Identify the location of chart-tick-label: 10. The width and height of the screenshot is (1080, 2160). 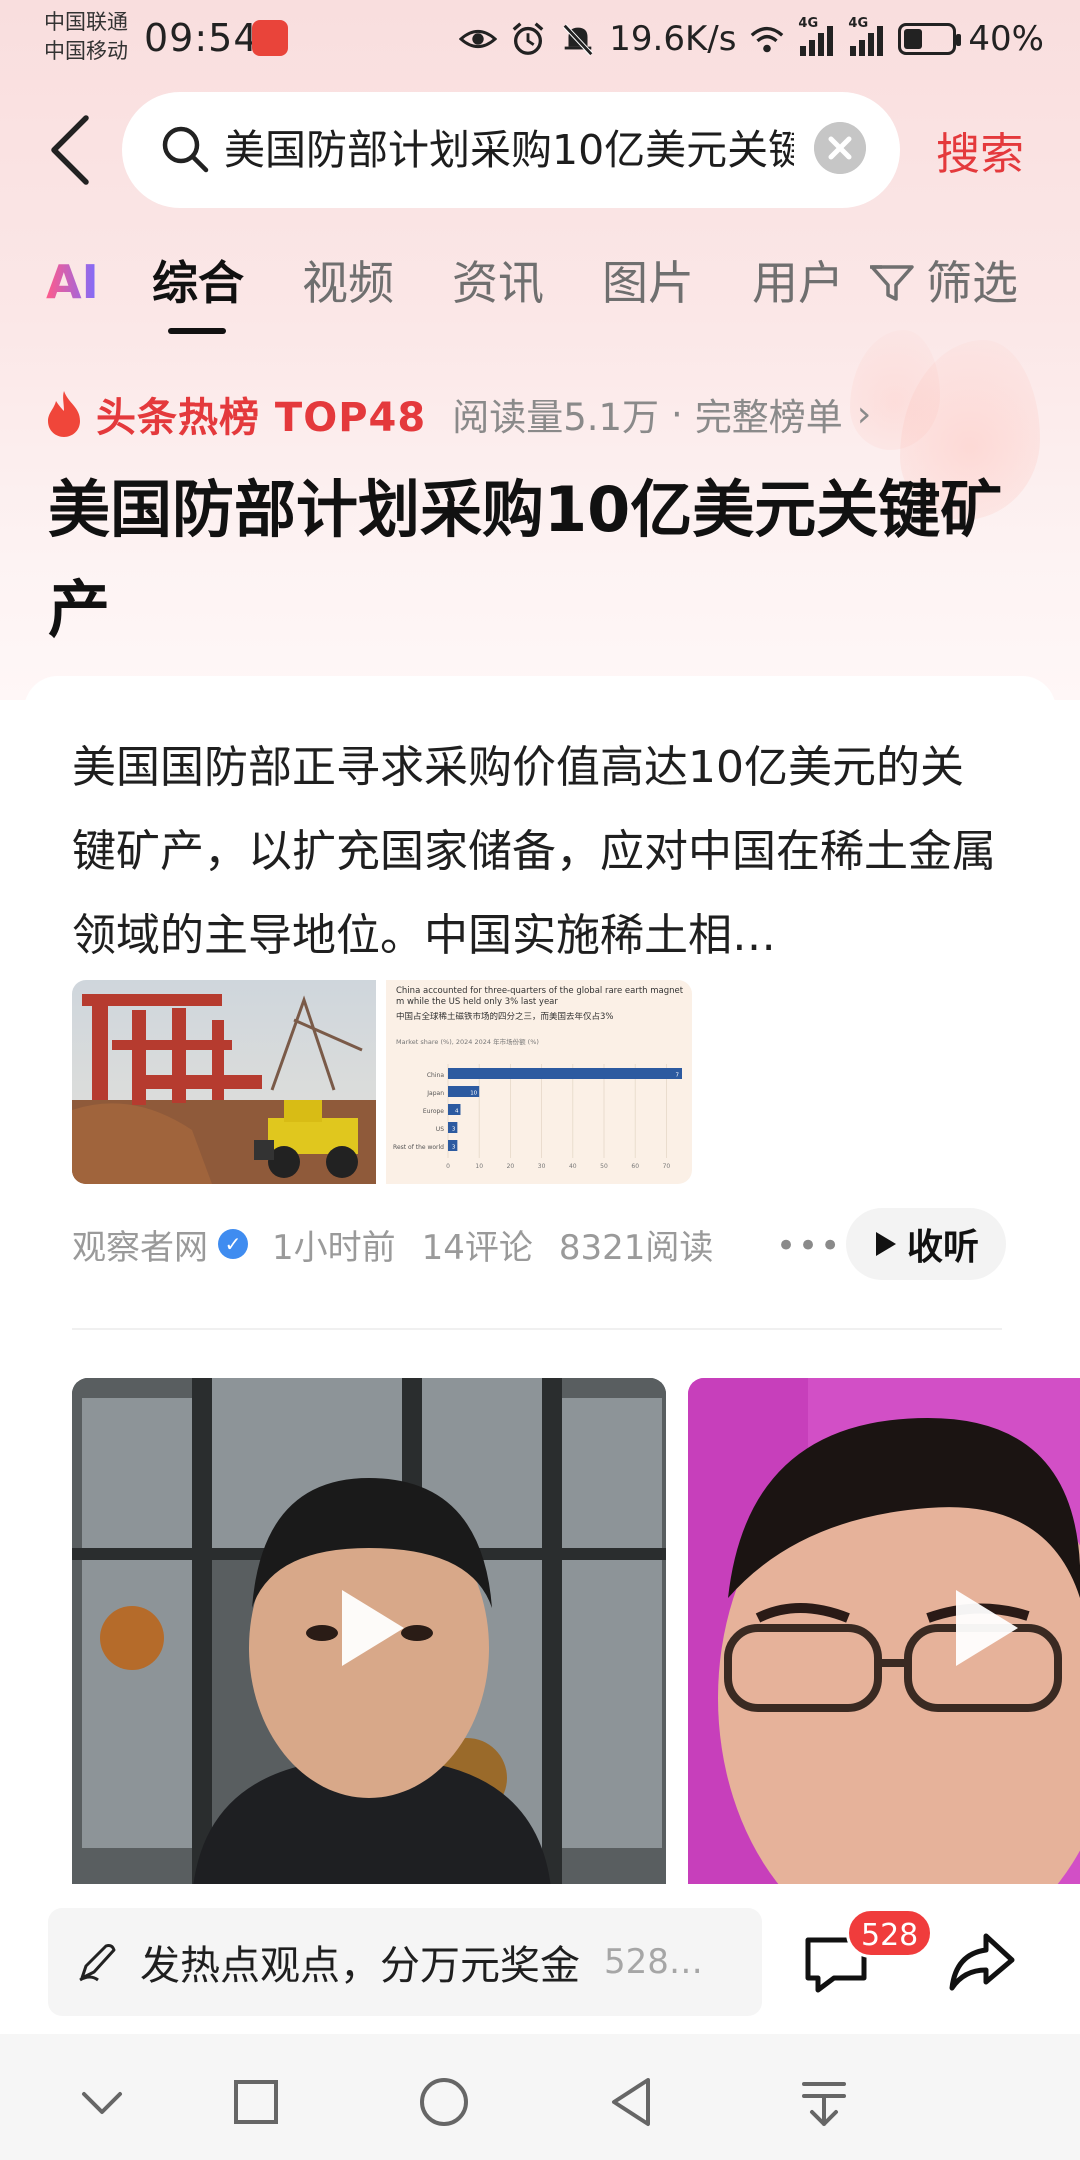
(479, 1166).